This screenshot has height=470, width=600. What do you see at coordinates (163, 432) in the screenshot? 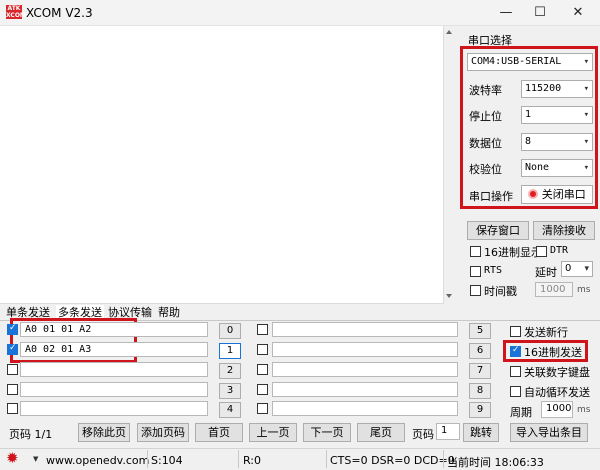
I see `add-page-button: 添加页码` at bounding box center [163, 432].